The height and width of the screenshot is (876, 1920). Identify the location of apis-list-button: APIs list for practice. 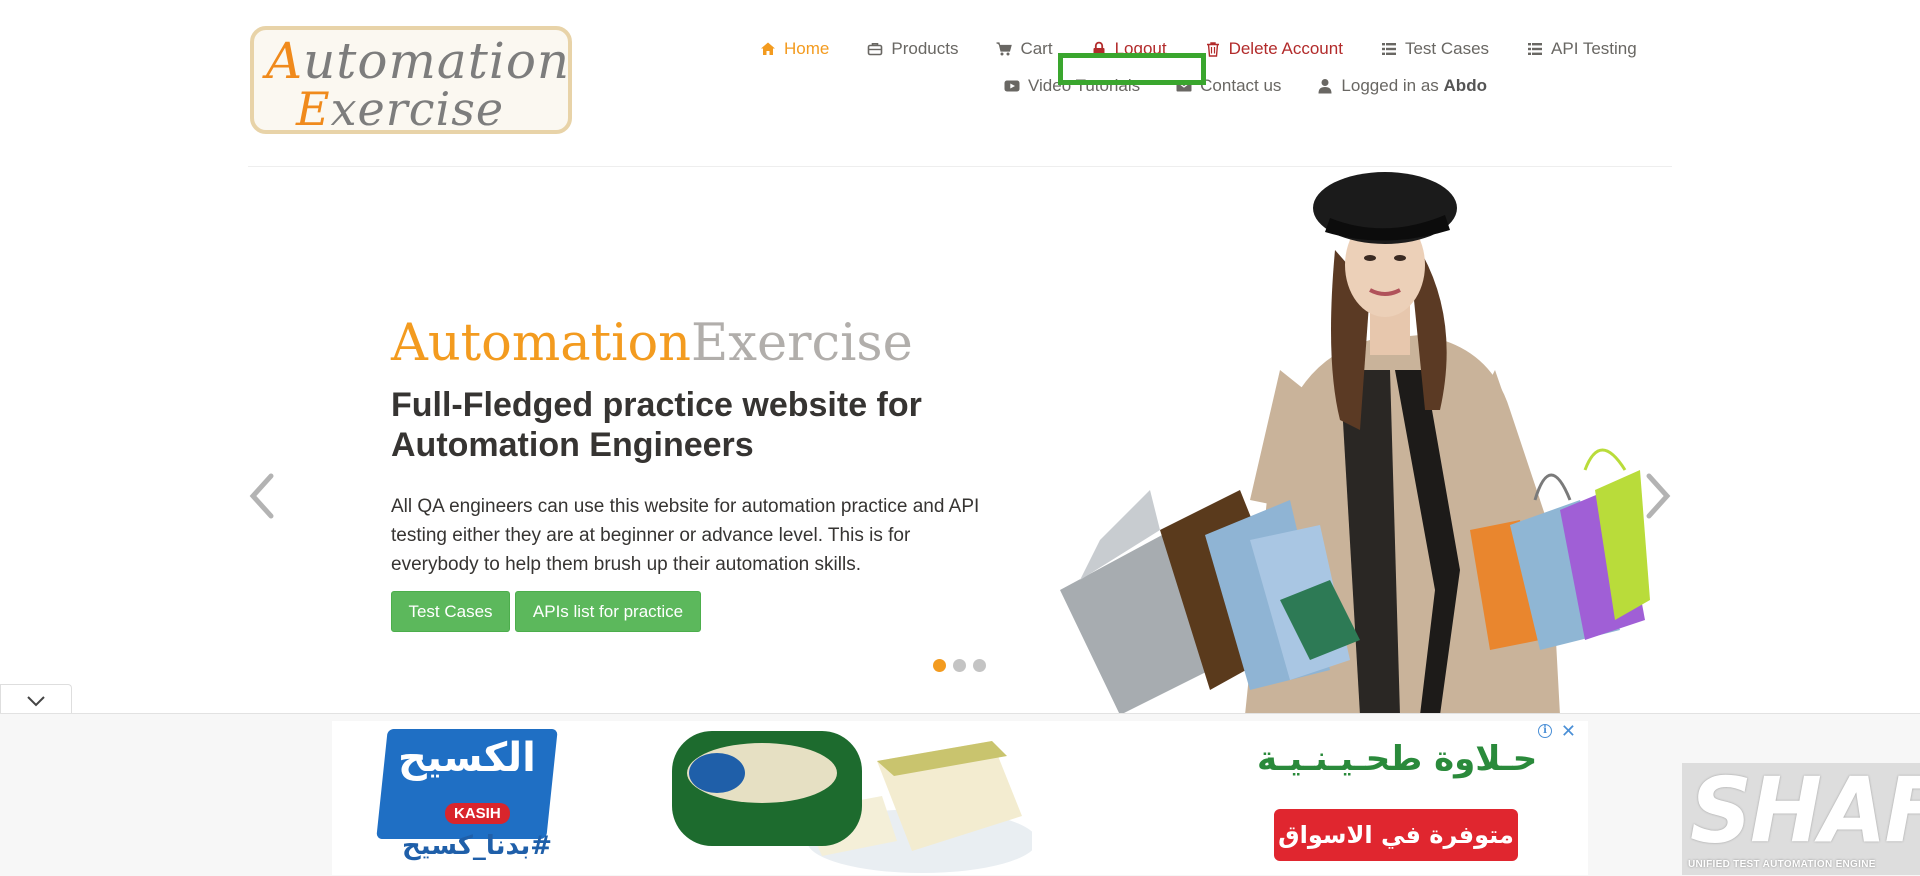
(608, 611).